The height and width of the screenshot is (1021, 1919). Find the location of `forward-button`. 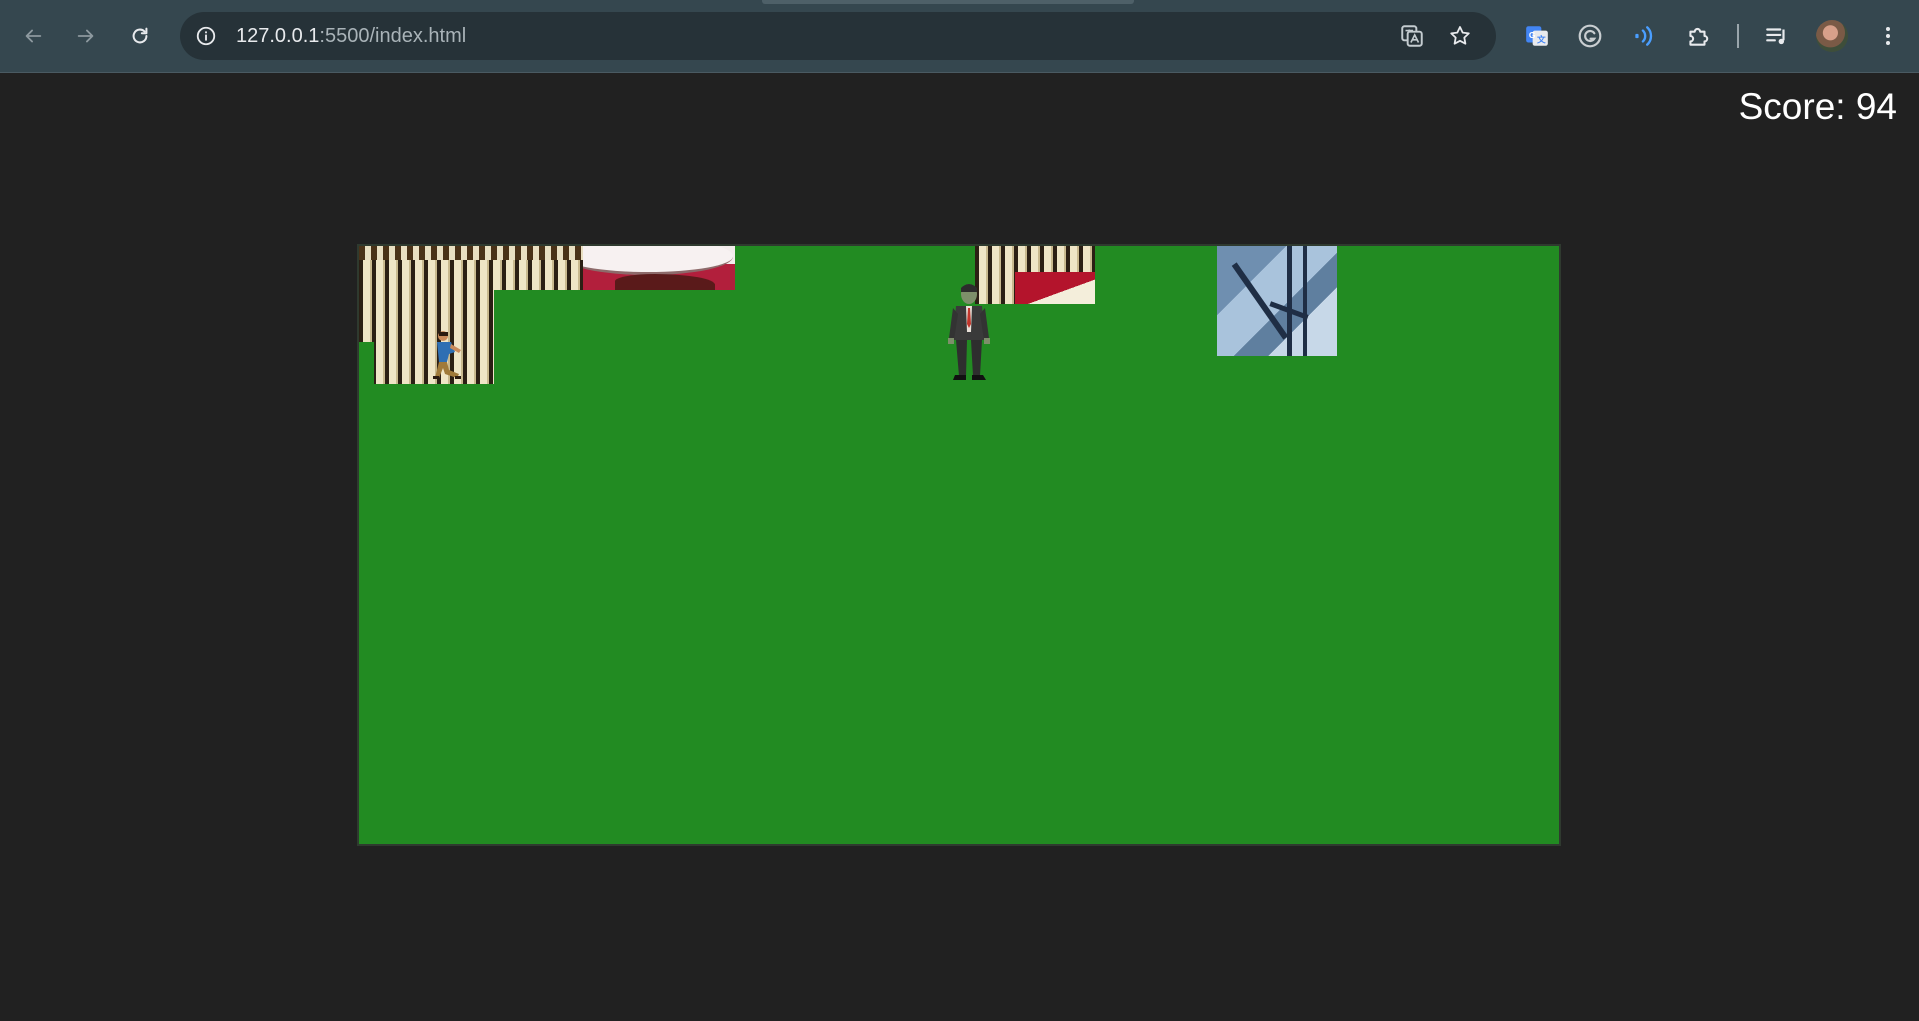

forward-button is located at coordinates (86, 36).